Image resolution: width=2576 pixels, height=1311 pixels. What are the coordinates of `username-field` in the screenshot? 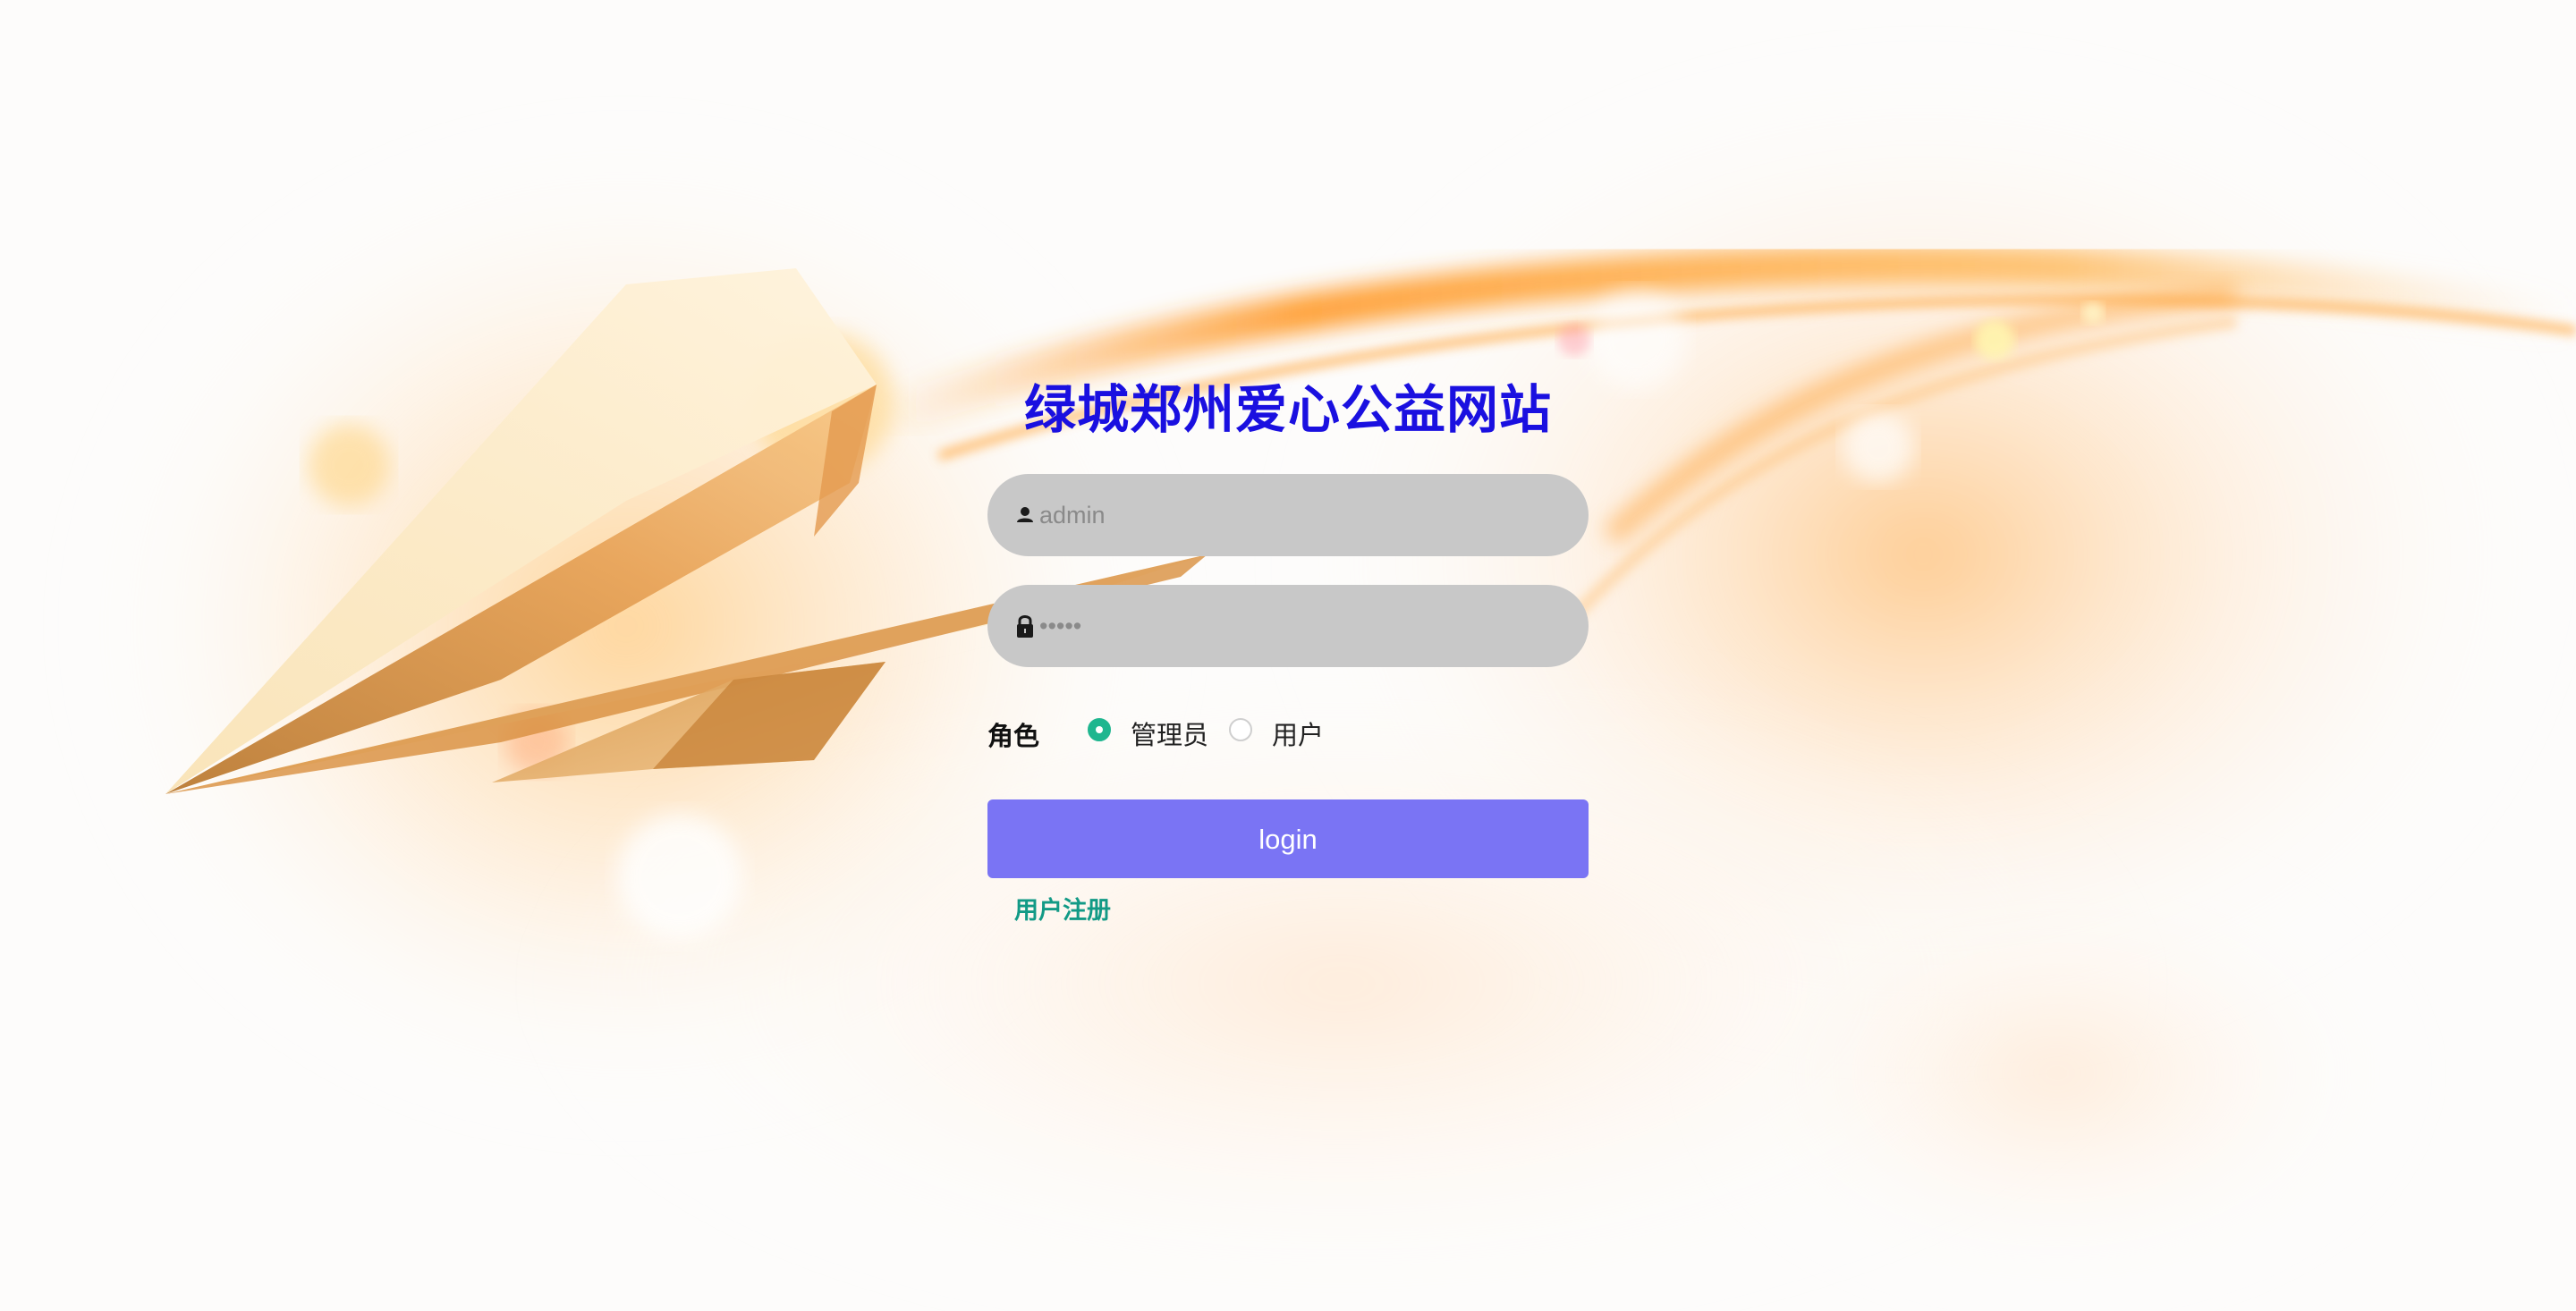 It's located at (1288, 515).